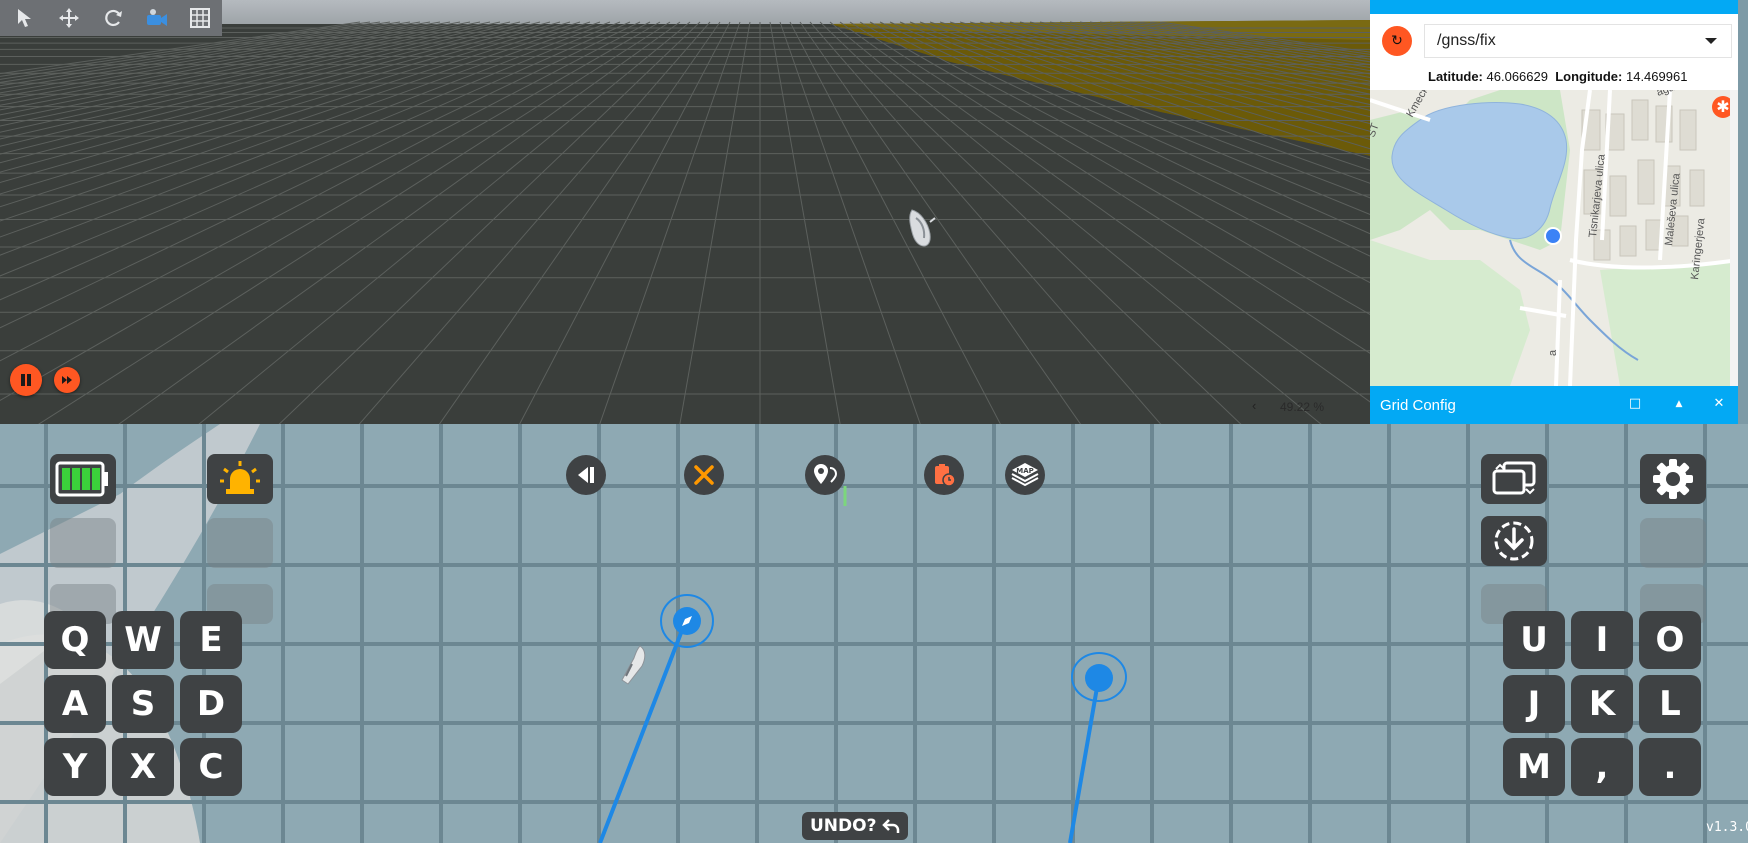 The image size is (1748, 843). I want to click on map-layers-icon: MAP, so click(1025, 475).